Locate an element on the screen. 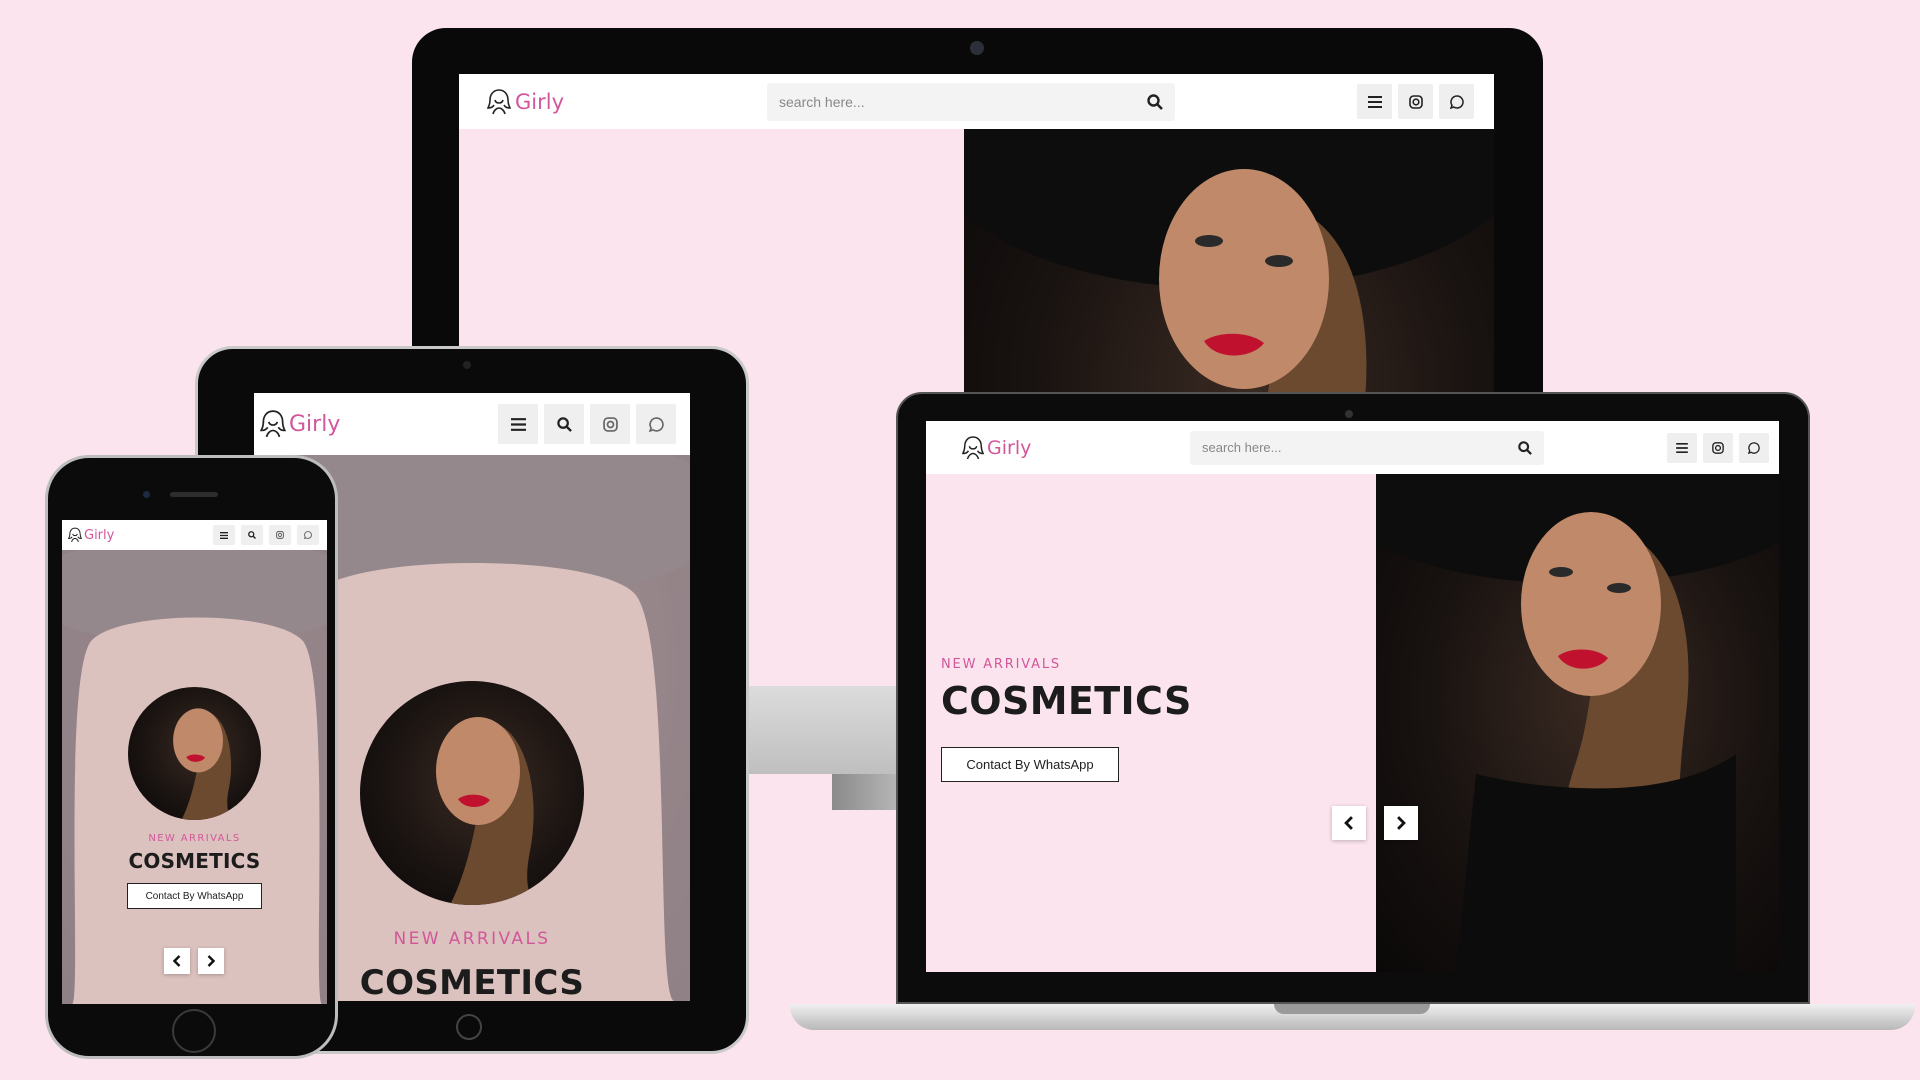  phone-camera is located at coordinates (146, 494).